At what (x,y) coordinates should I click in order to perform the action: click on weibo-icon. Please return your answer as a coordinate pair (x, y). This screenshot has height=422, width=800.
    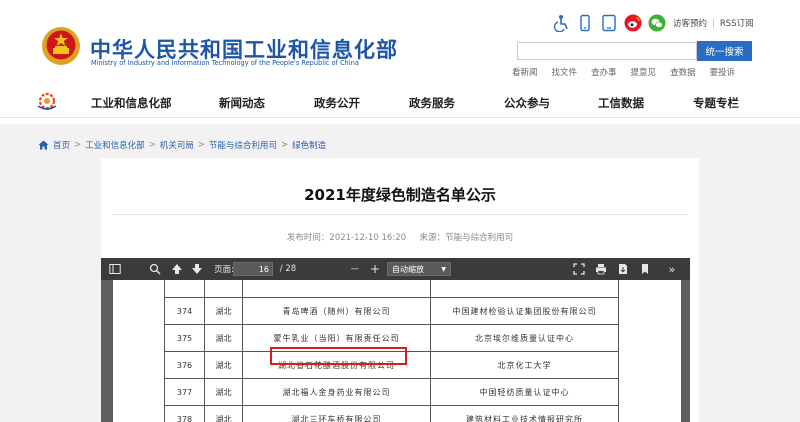
    Looking at the image, I should click on (633, 23).